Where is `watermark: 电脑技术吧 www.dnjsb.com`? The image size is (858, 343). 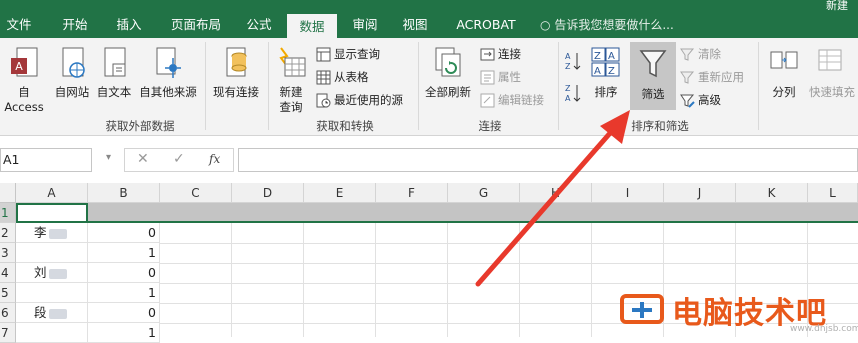
watermark: 电脑技术吧 www.dnjsb.com is located at coordinates (734, 309).